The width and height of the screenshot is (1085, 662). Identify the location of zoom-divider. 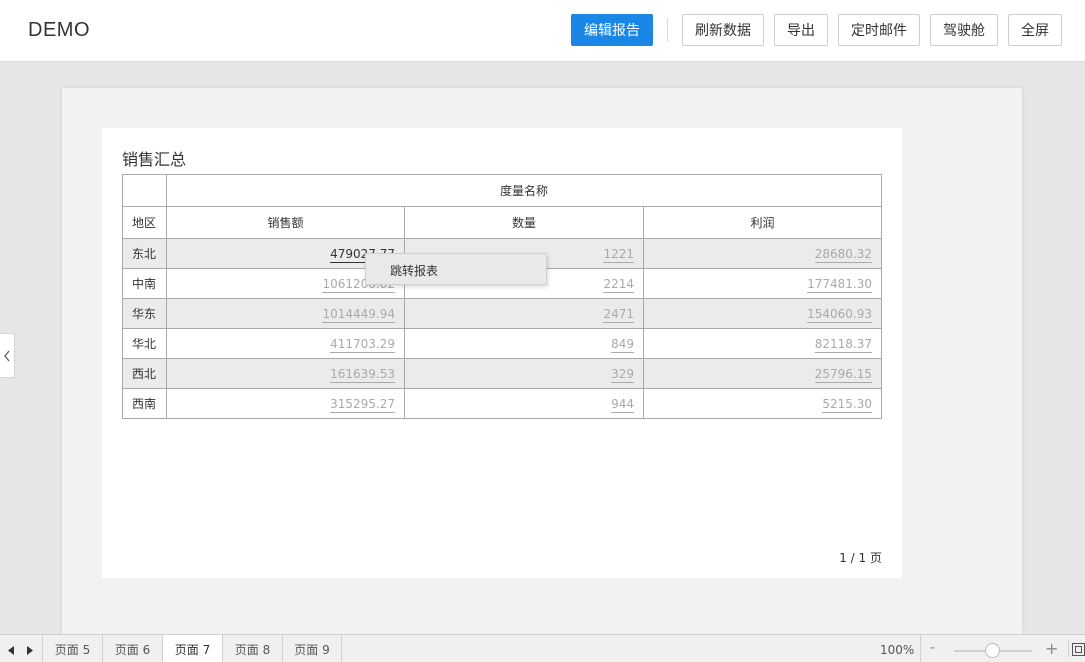
(920, 648).